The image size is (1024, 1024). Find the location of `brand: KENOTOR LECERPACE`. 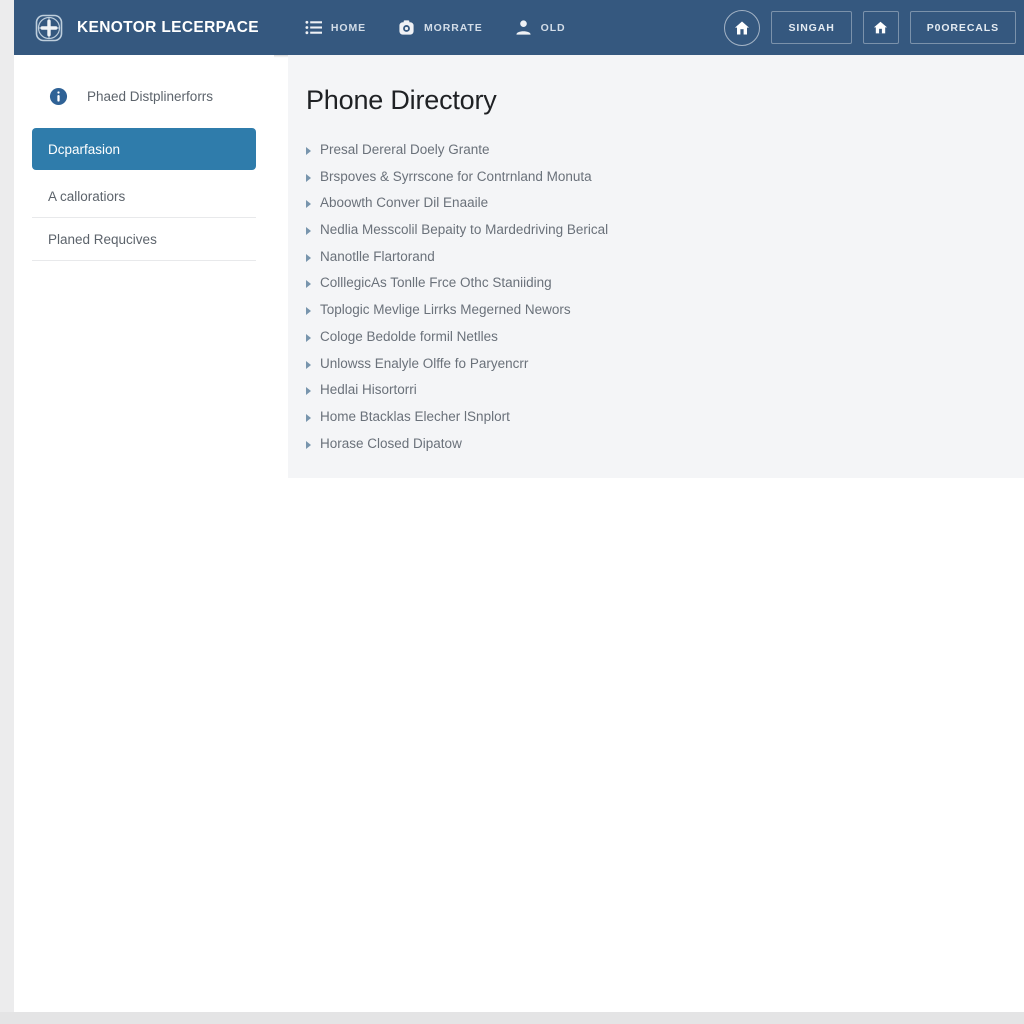

brand: KENOTOR LECERPACE is located at coordinates (136, 28).